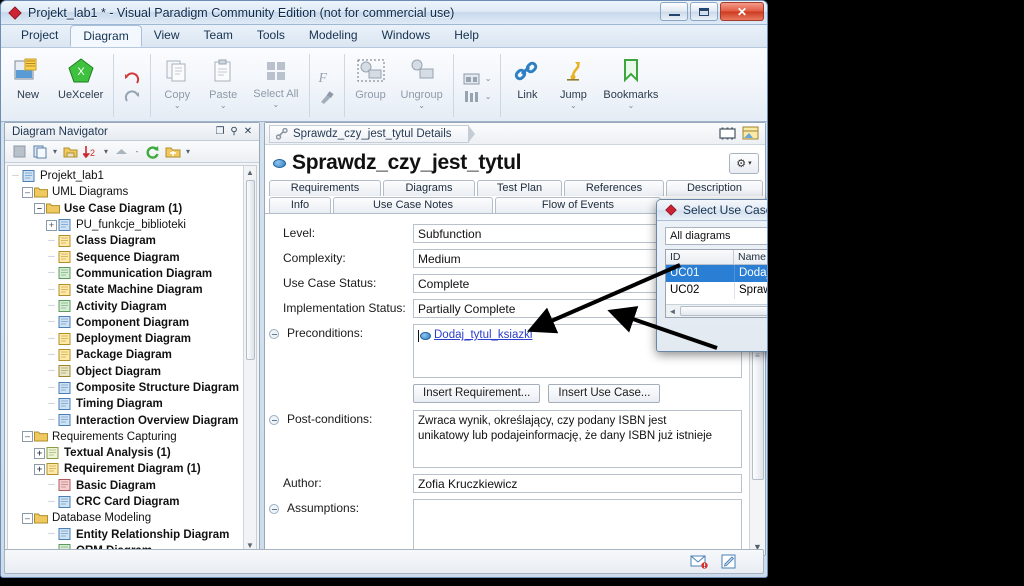 The height and width of the screenshot is (586, 1024). Describe the element at coordinates (234, 132) in the screenshot. I see `pin-icon: ⚲` at that location.